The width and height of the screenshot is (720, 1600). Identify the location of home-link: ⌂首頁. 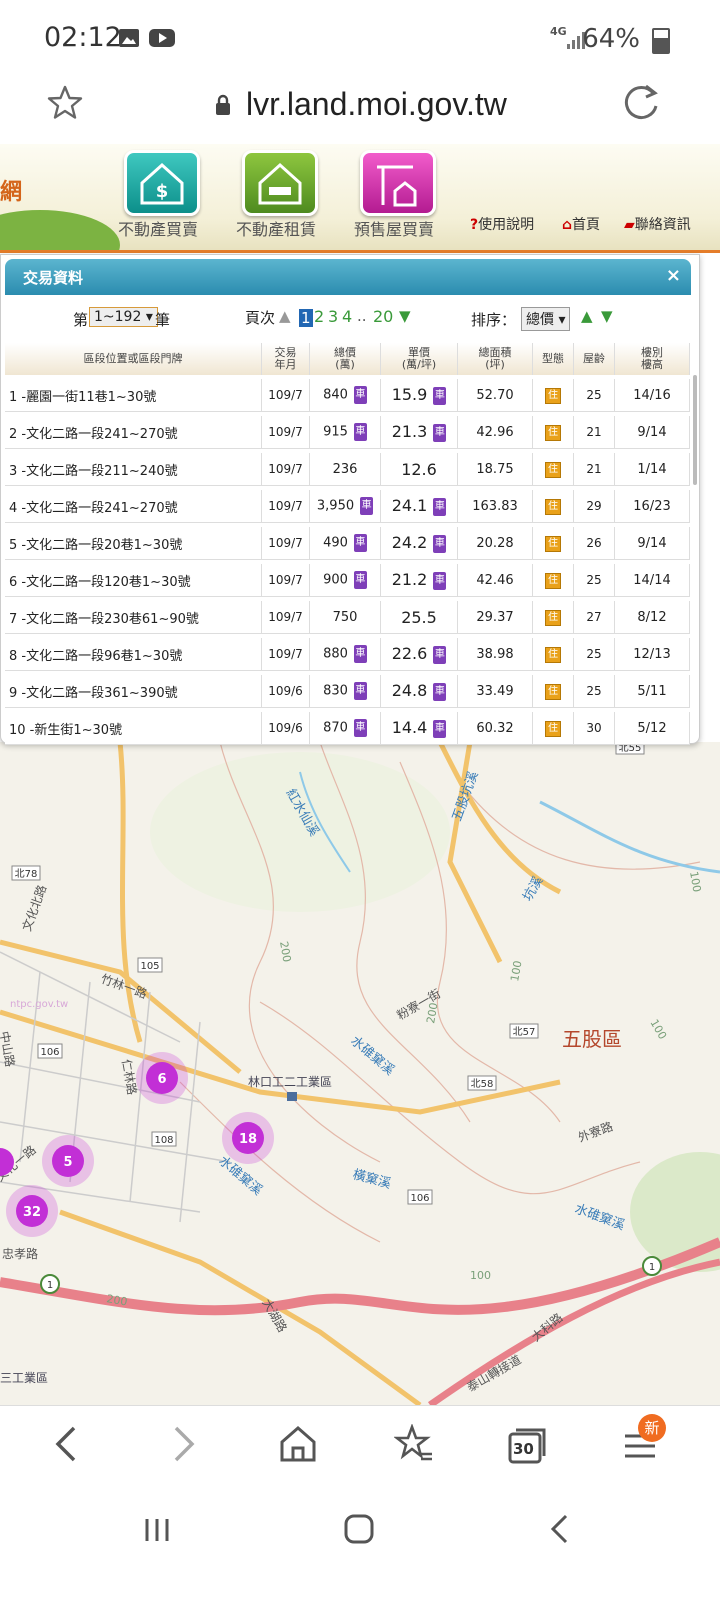
(581, 224).